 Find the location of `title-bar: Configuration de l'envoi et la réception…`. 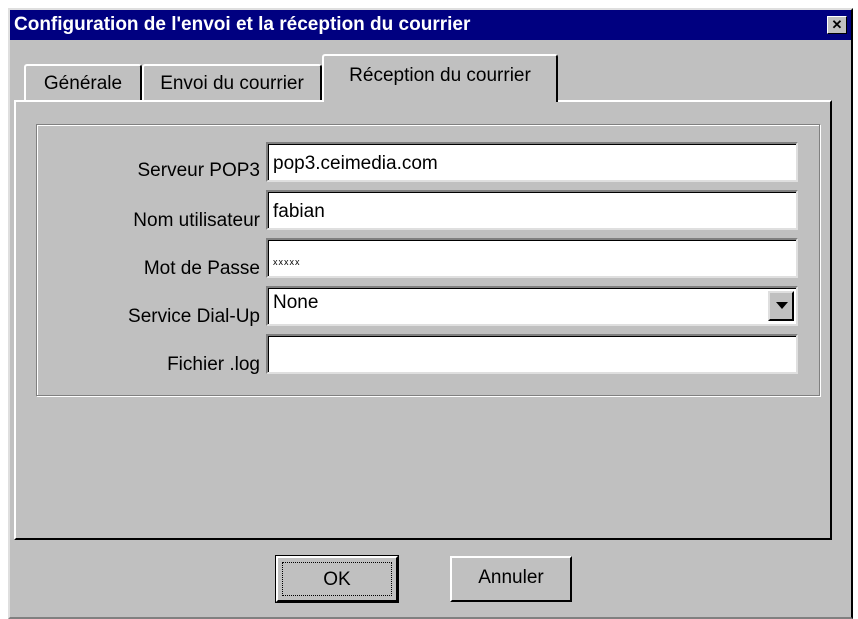

title-bar: Configuration de l'envoi et la réception… is located at coordinates (430, 25).